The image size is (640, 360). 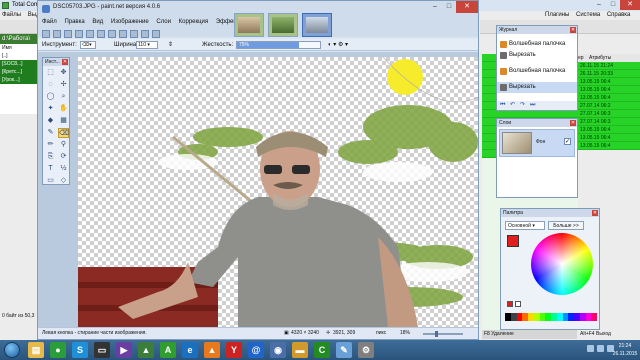 What do you see at coordinates (405, 333) in the screenshot?
I see `zoom-value: 18%` at bounding box center [405, 333].